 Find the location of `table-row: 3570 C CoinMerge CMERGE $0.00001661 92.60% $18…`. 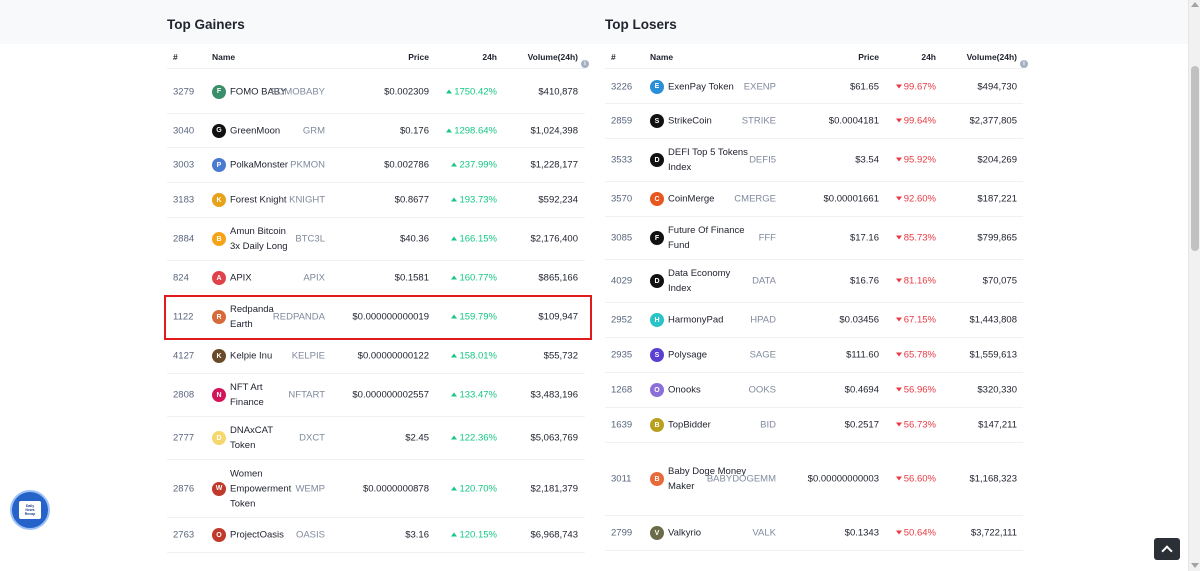

table-row: 3570 C CoinMerge CMERGE $0.00001661 92.60% $18… is located at coordinates (814, 199).